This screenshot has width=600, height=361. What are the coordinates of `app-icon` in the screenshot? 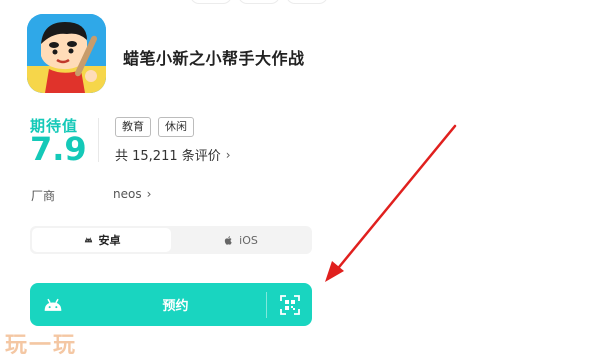 It's located at (66, 53).